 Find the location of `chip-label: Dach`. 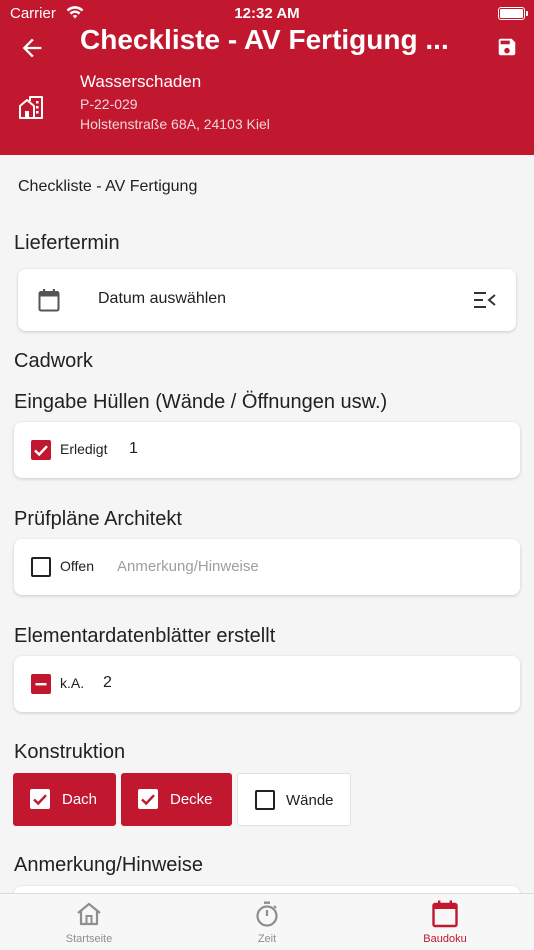

chip-label: Dach is located at coordinates (80, 799).